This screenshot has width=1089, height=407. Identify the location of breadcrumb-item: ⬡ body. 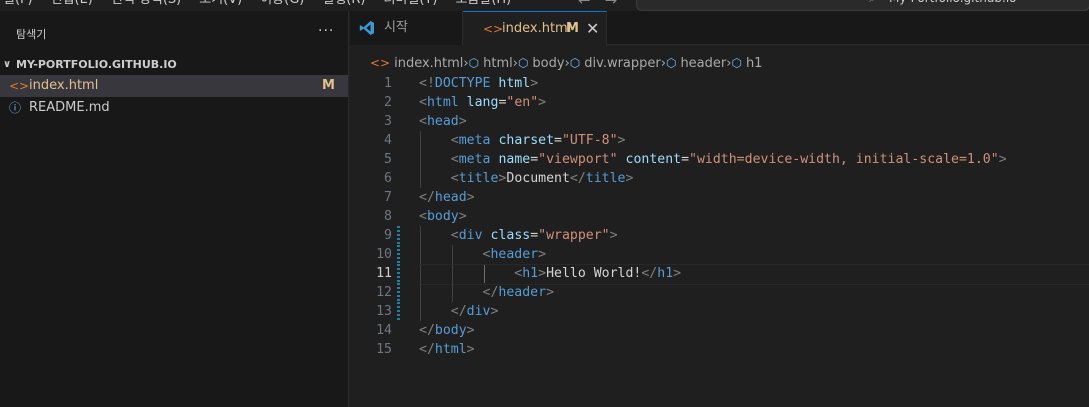
(541, 63).